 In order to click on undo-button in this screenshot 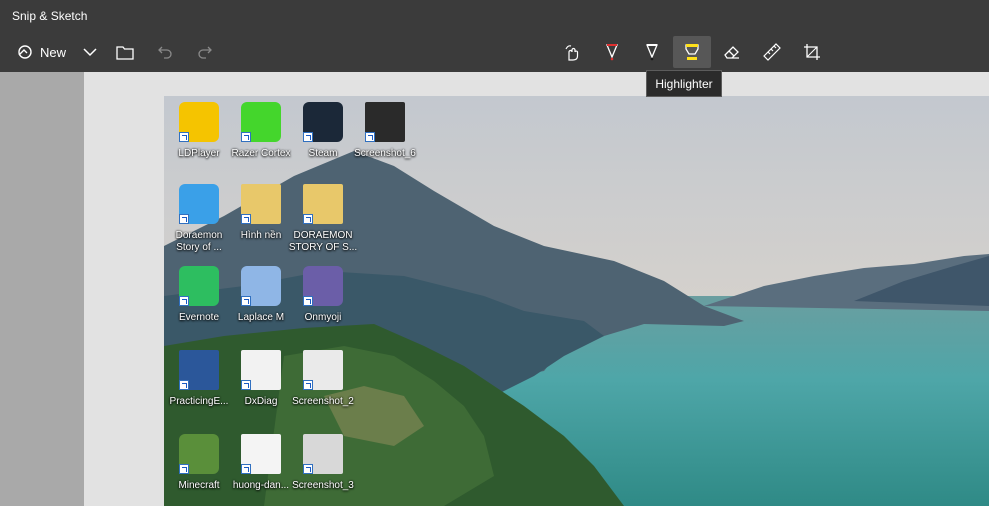, I will do `click(165, 52)`.